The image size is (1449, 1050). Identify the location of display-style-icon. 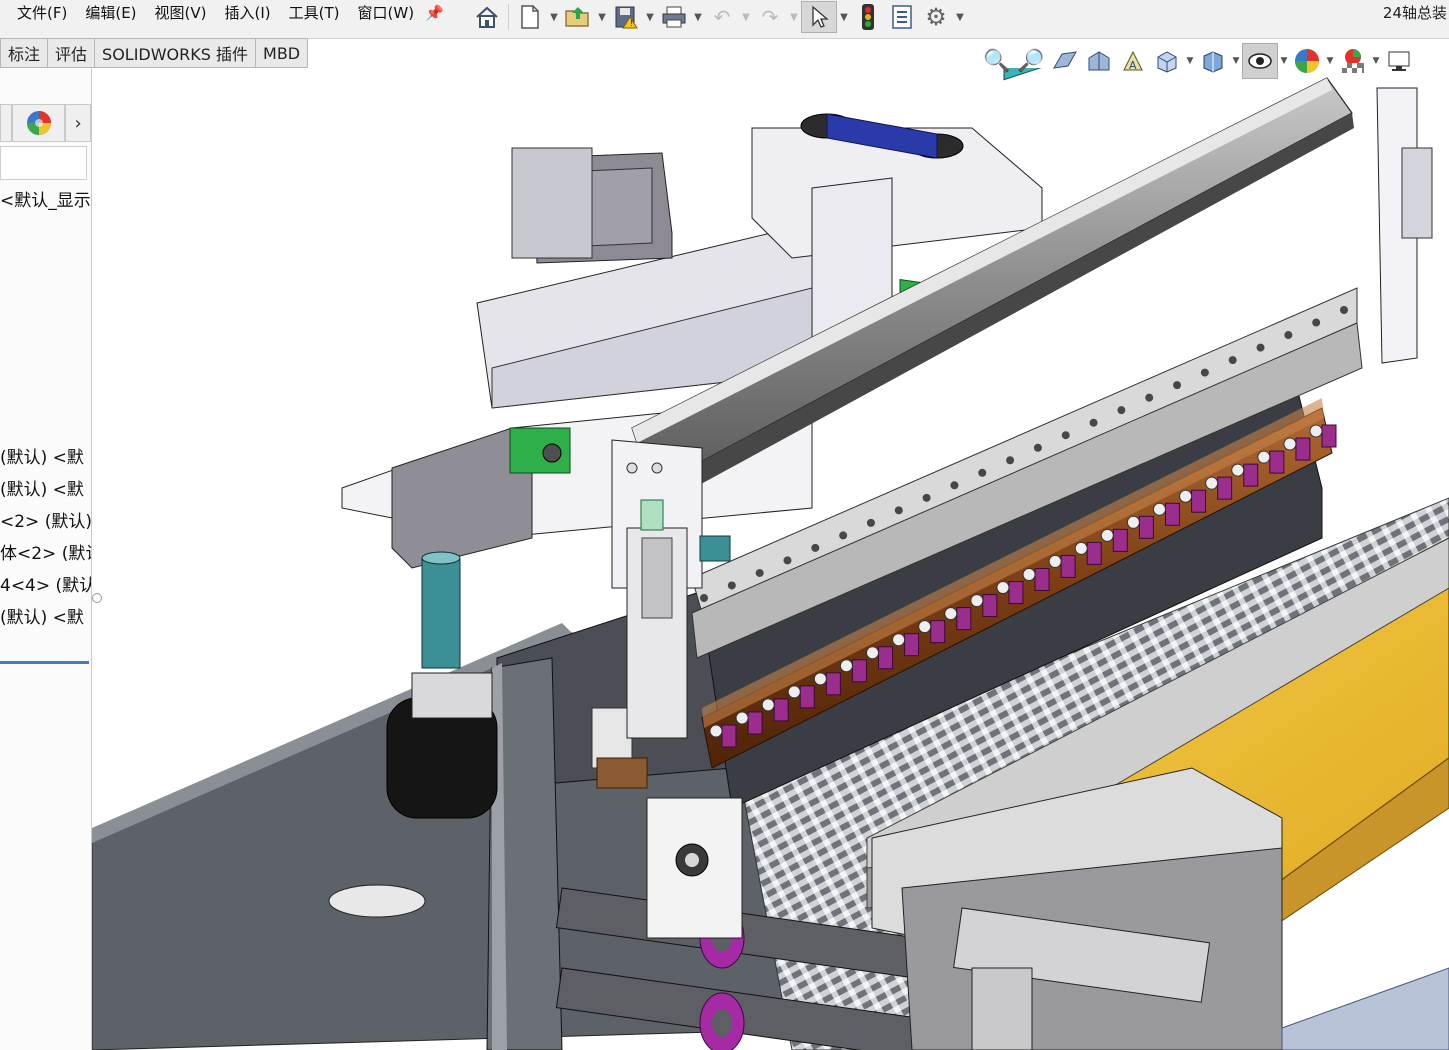
(1213, 61).